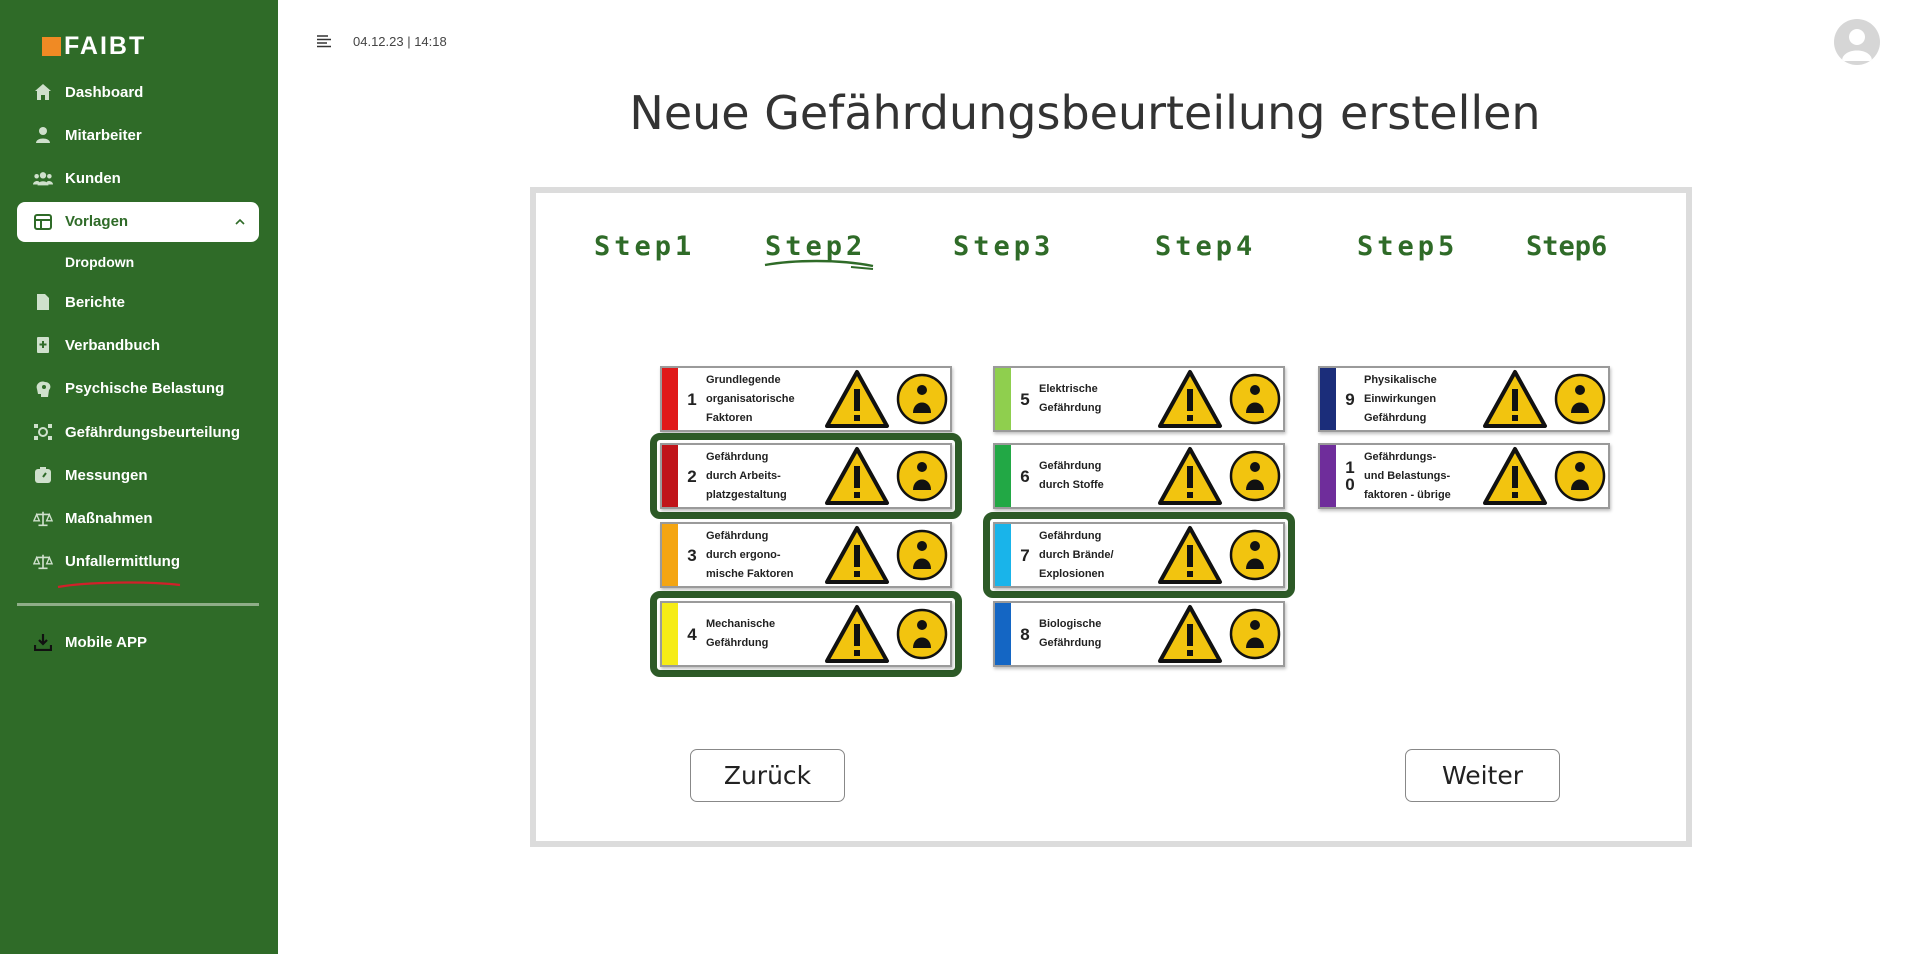 The height and width of the screenshot is (954, 1917). What do you see at coordinates (1098, 476) in the screenshot?
I see `hazard-label: Gefährdung durch Stoffe` at bounding box center [1098, 476].